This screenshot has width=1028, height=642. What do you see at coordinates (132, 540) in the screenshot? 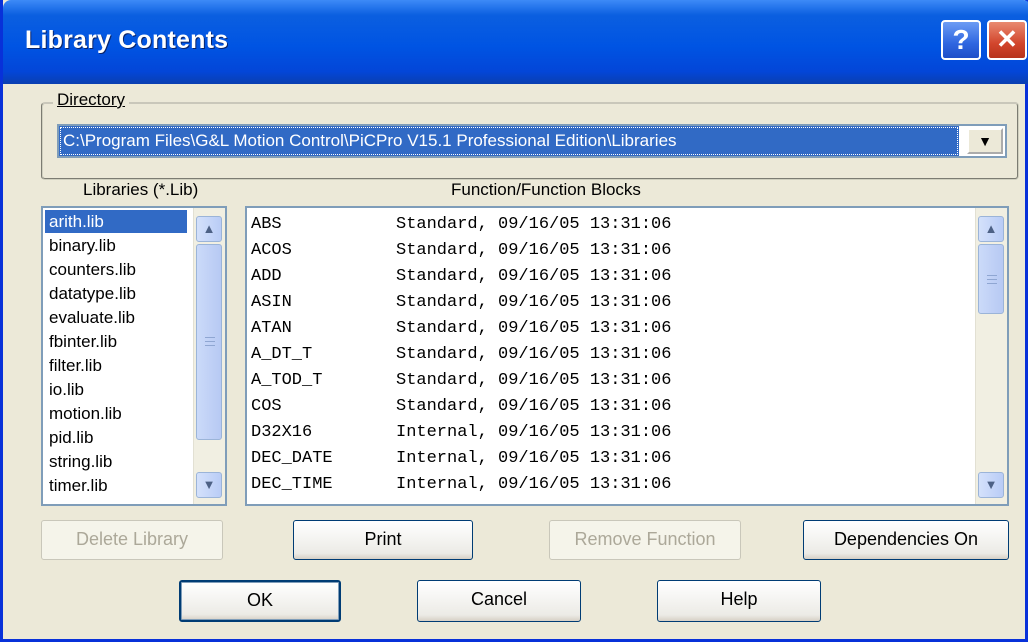
I see `delete-library-button: Delete Library` at bounding box center [132, 540].